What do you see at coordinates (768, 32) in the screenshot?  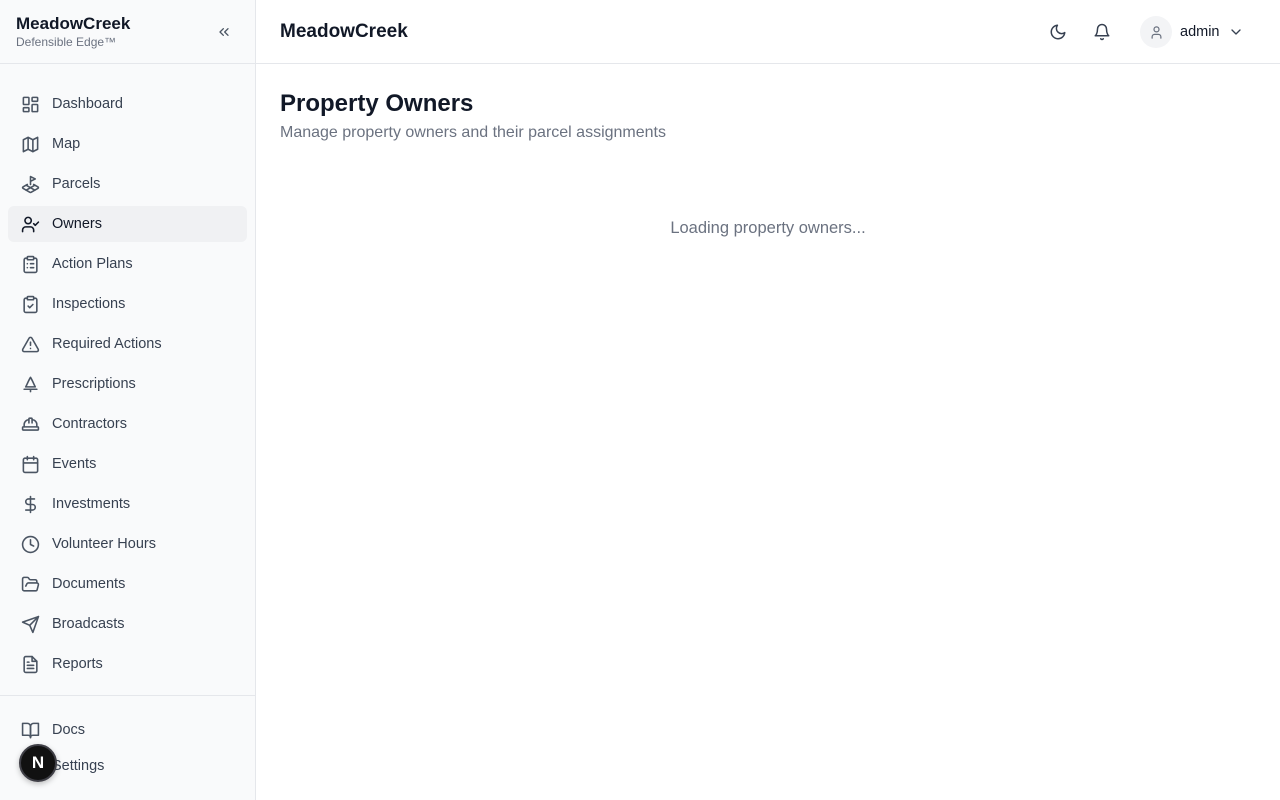 I see `top-bar: MeadowCreek admin` at bounding box center [768, 32].